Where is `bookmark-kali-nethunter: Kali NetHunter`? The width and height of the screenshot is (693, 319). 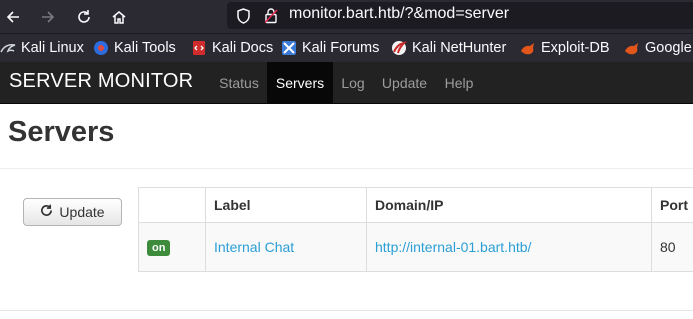
bookmark-kali-nethunter: Kali NetHunter is located at coordinates (448, 48).